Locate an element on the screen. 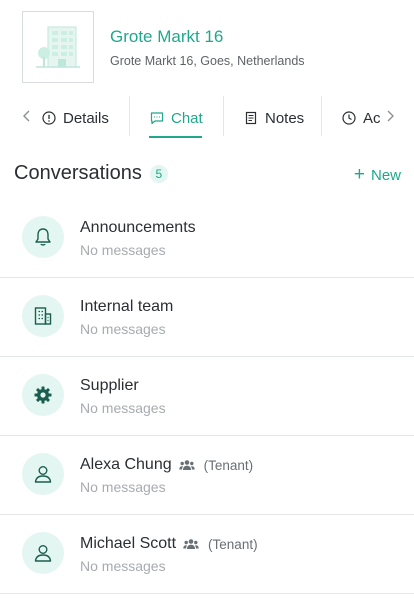 The width and height of the screenshot is (414, 598). tab-scroll-left-icon is located at coordinates (27, 116).